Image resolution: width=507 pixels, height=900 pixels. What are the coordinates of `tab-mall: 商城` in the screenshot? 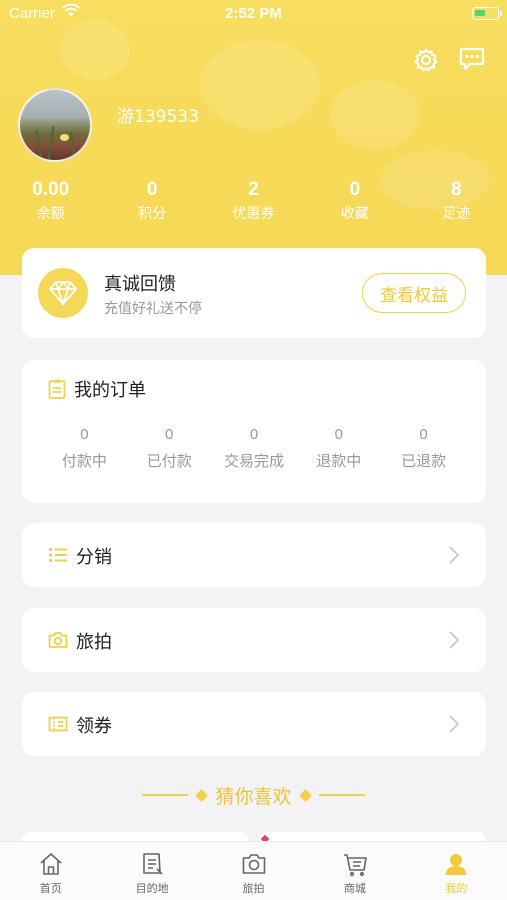 It's located at (354, 871).